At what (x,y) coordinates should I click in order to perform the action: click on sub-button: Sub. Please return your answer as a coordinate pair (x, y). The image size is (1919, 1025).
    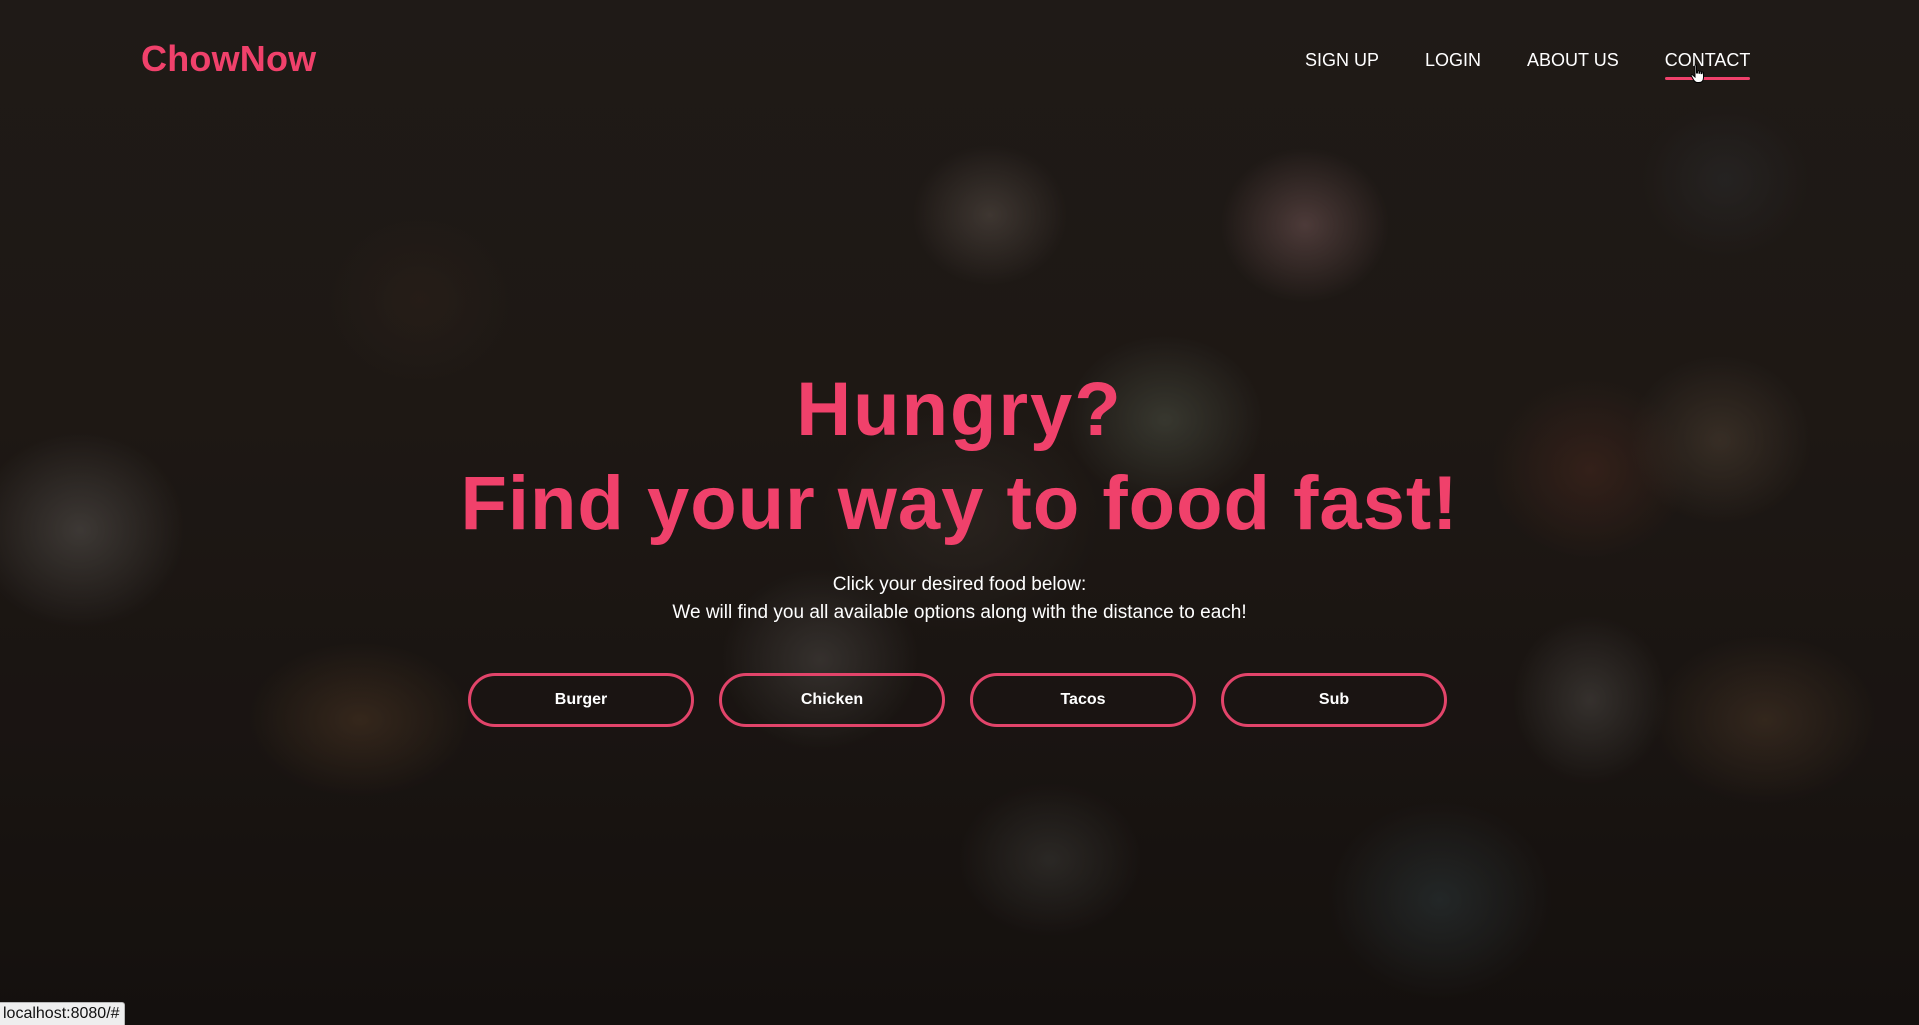
    Looking at the image, I should click on (1334, 700).